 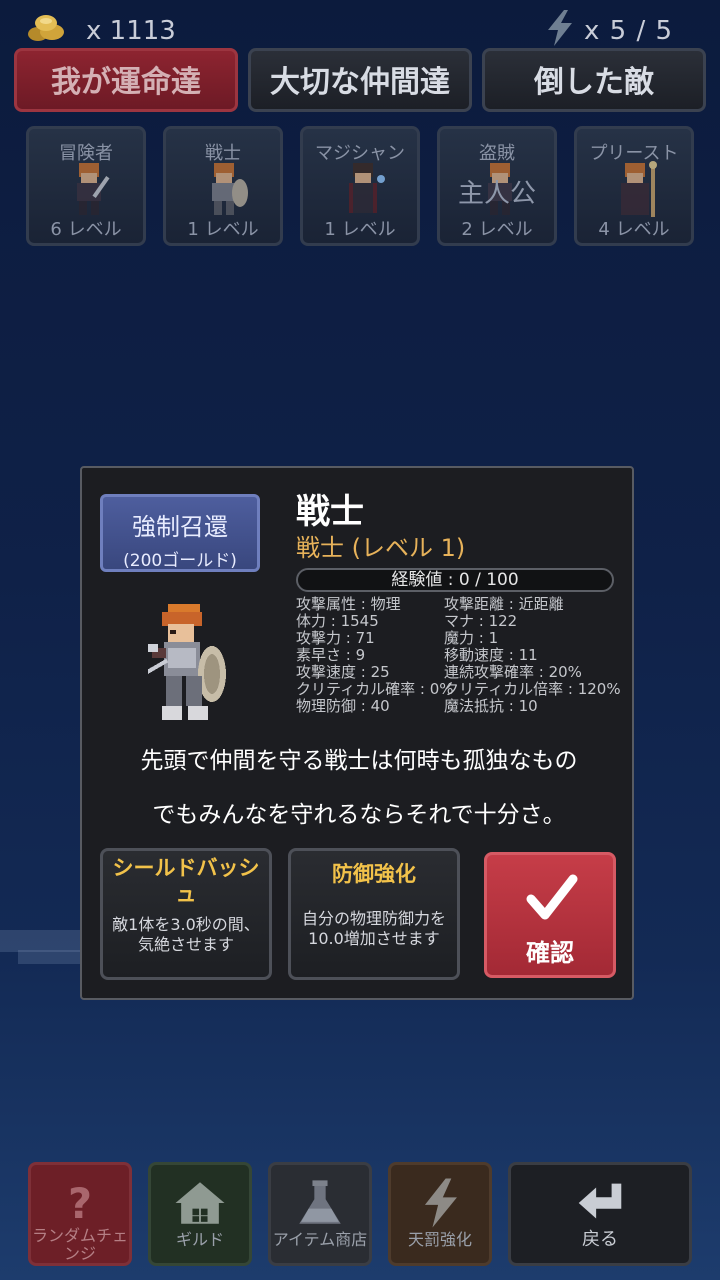 I want to click on stat-row: 攻撃速度 : 25 連続攻撃確率 : 20%, so click(x=466, y=672).